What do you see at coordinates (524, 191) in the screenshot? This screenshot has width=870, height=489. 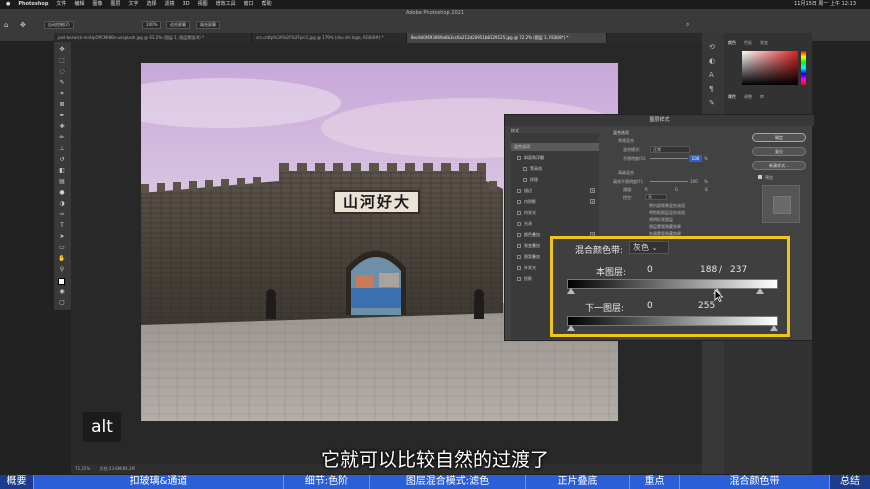 I see `style-item-stroke: 描边` at bounding box center [524, 191].